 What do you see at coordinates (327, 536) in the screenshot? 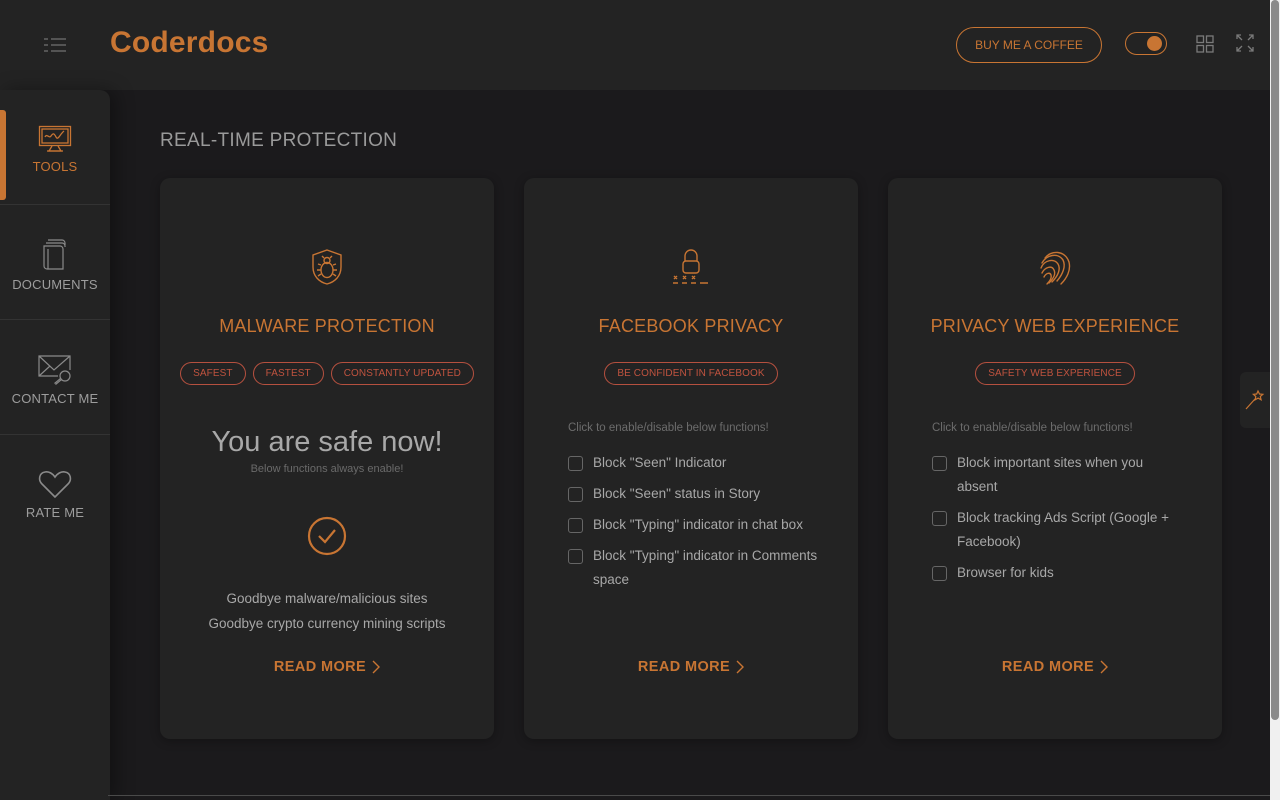
I see `check-circle-icon` at bounding box center [327, 536].